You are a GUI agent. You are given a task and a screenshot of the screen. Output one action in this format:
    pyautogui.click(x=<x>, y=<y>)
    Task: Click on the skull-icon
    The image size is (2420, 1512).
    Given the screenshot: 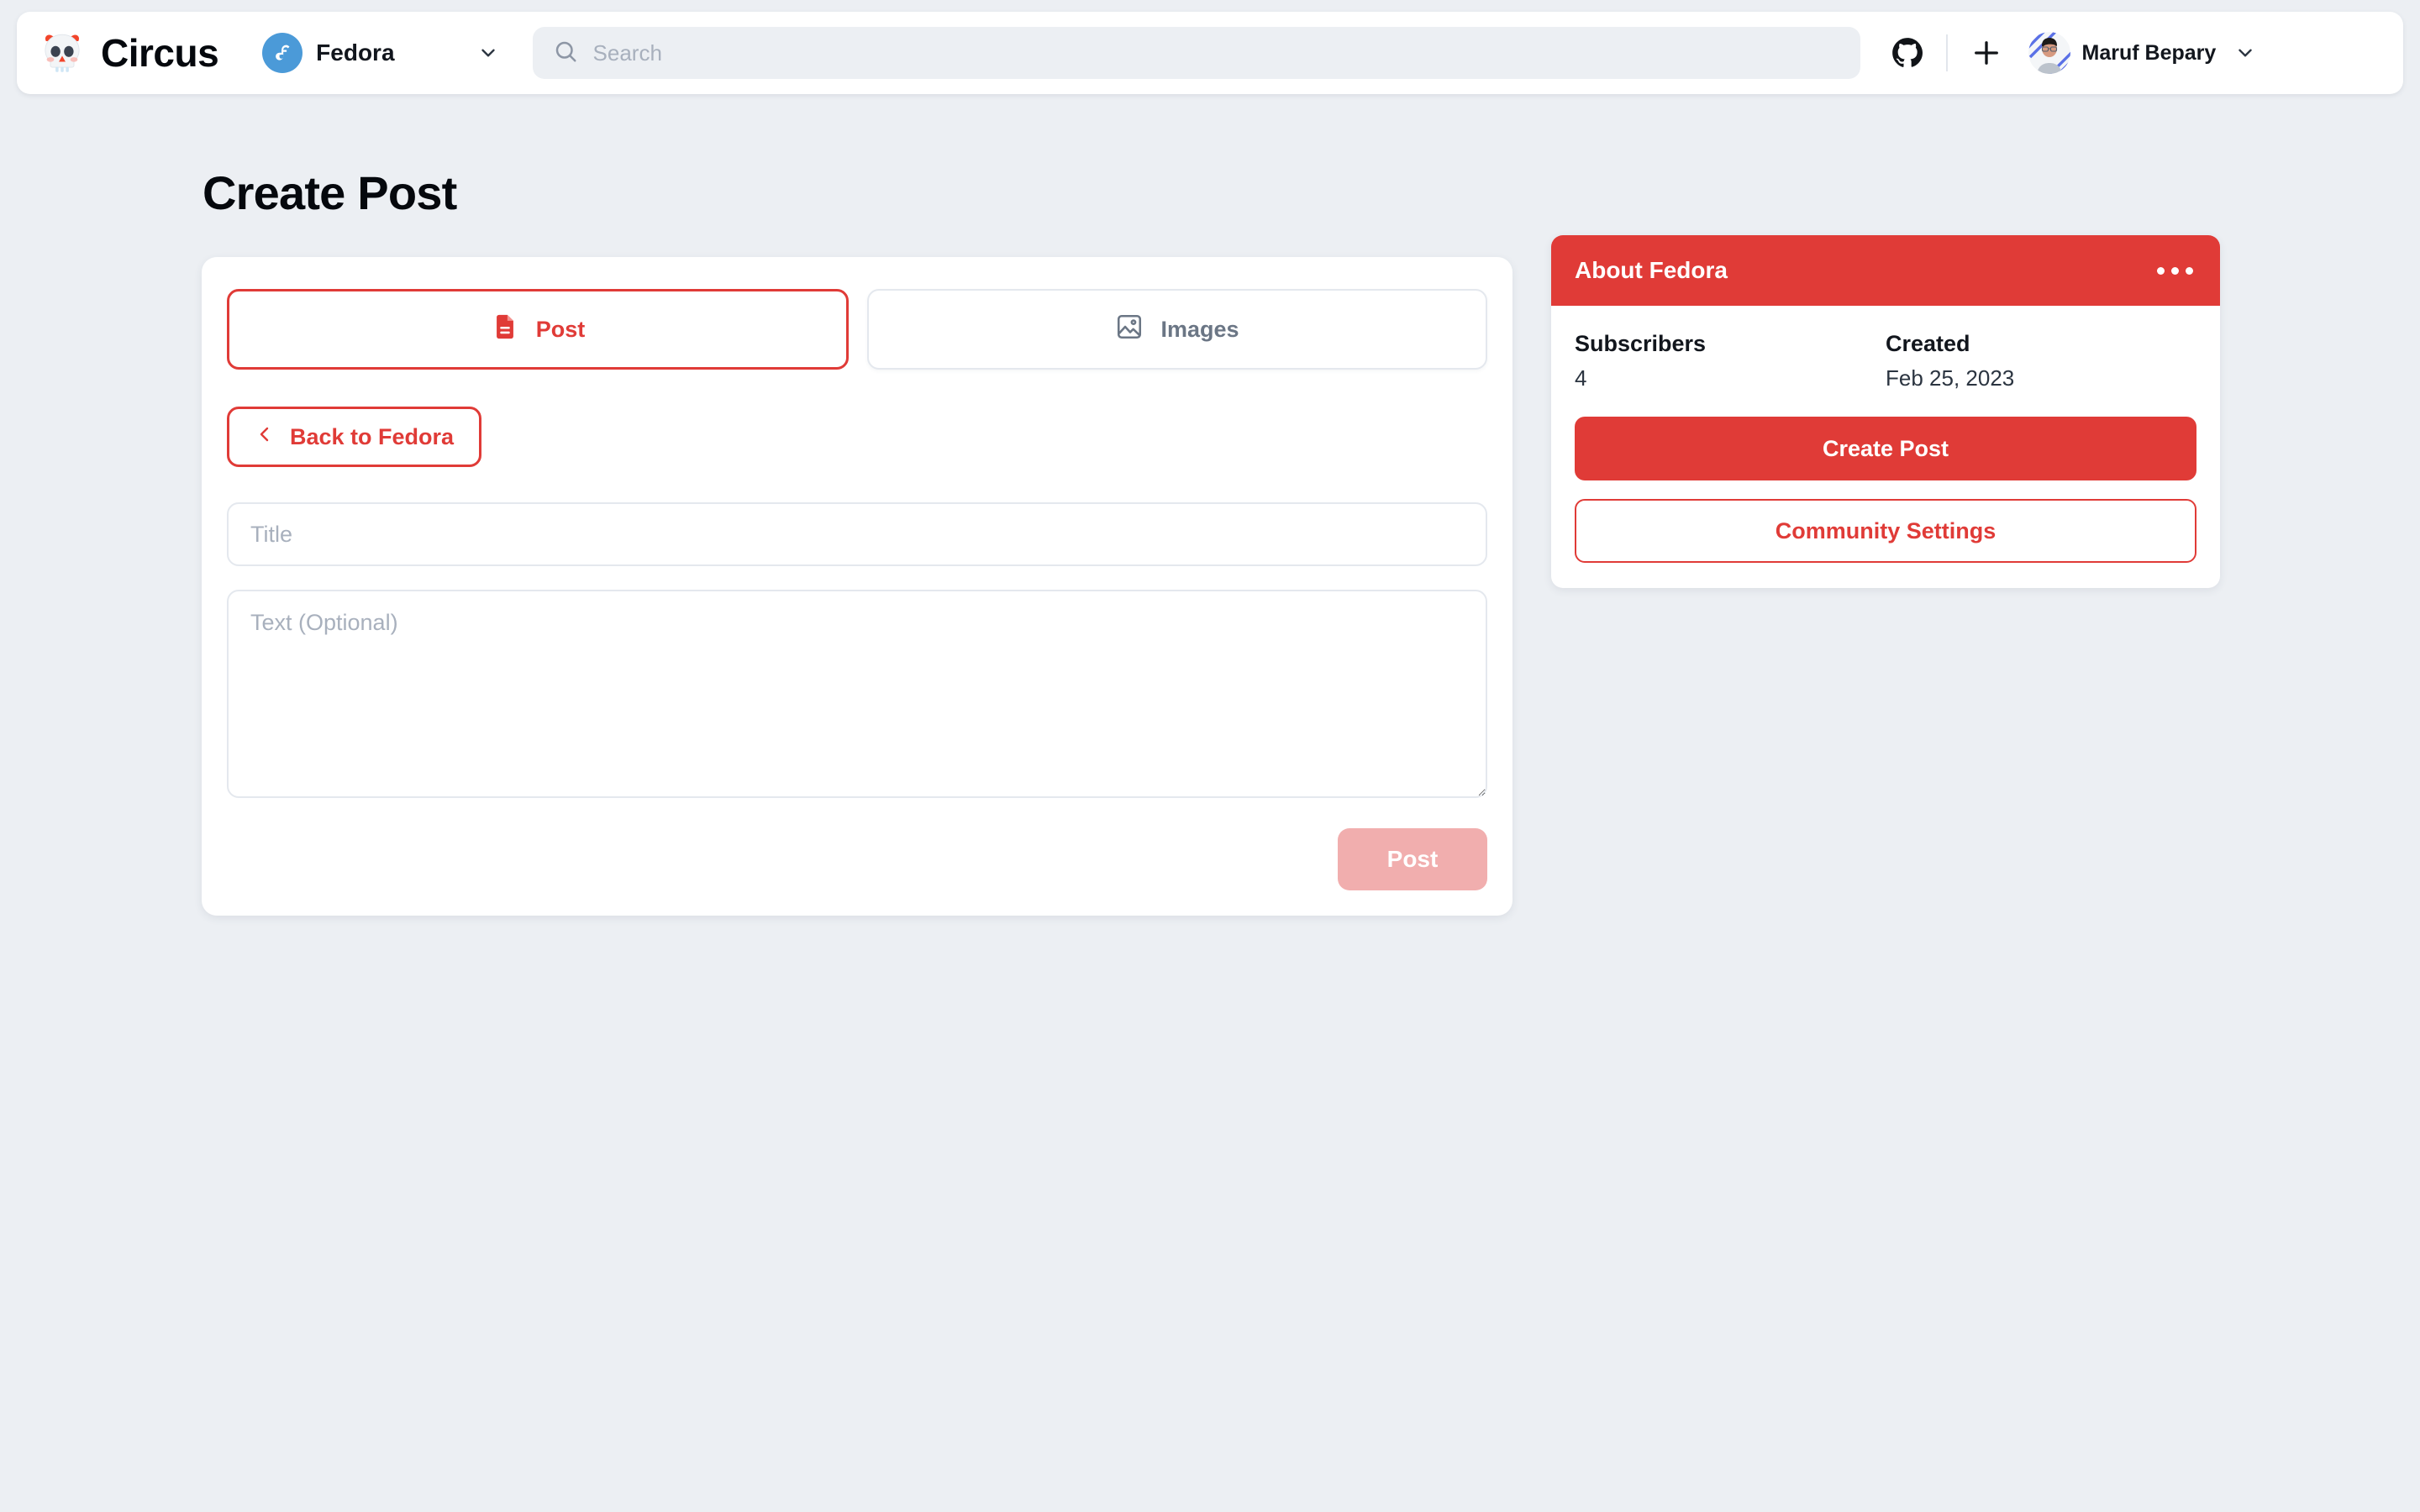 What is the action you would take?
    pyautogui.click(x=62, y=53)
    